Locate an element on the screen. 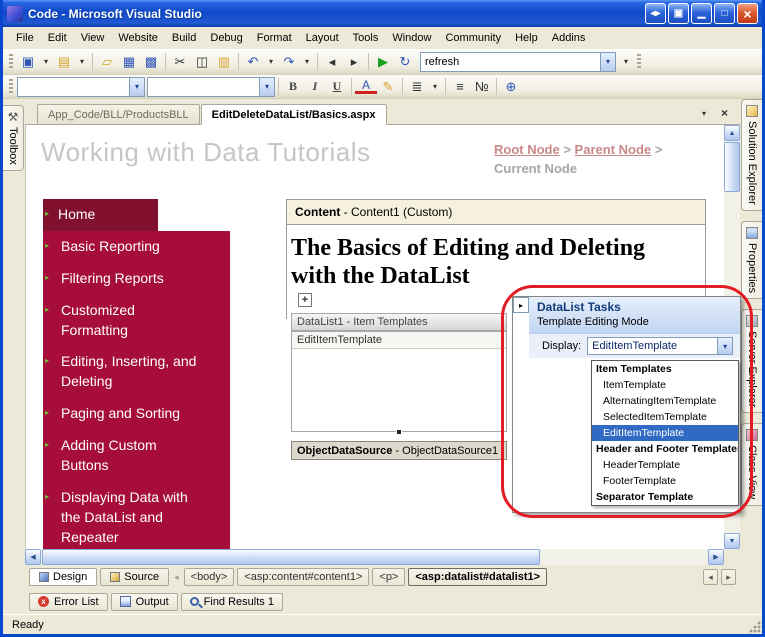 The height and width of the screenshot is (637, 765). add-item-dropdown-icon: ▾ is located at coordinates (82, 62).